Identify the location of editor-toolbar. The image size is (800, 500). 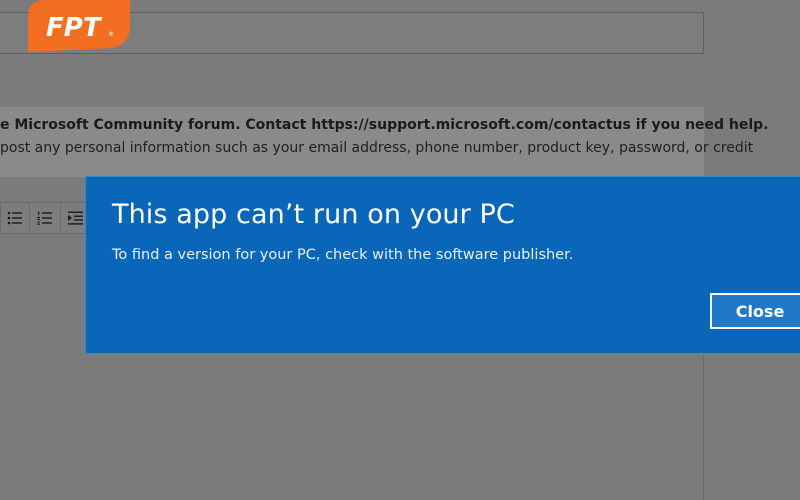
(46, 218).